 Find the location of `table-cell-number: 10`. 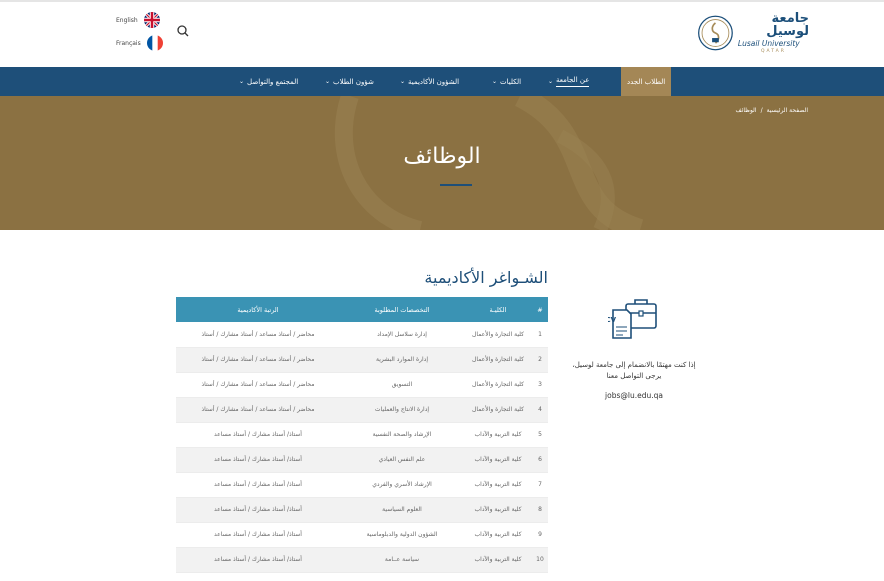

table-cell-number: 10 is located at coordinates (540, 560).